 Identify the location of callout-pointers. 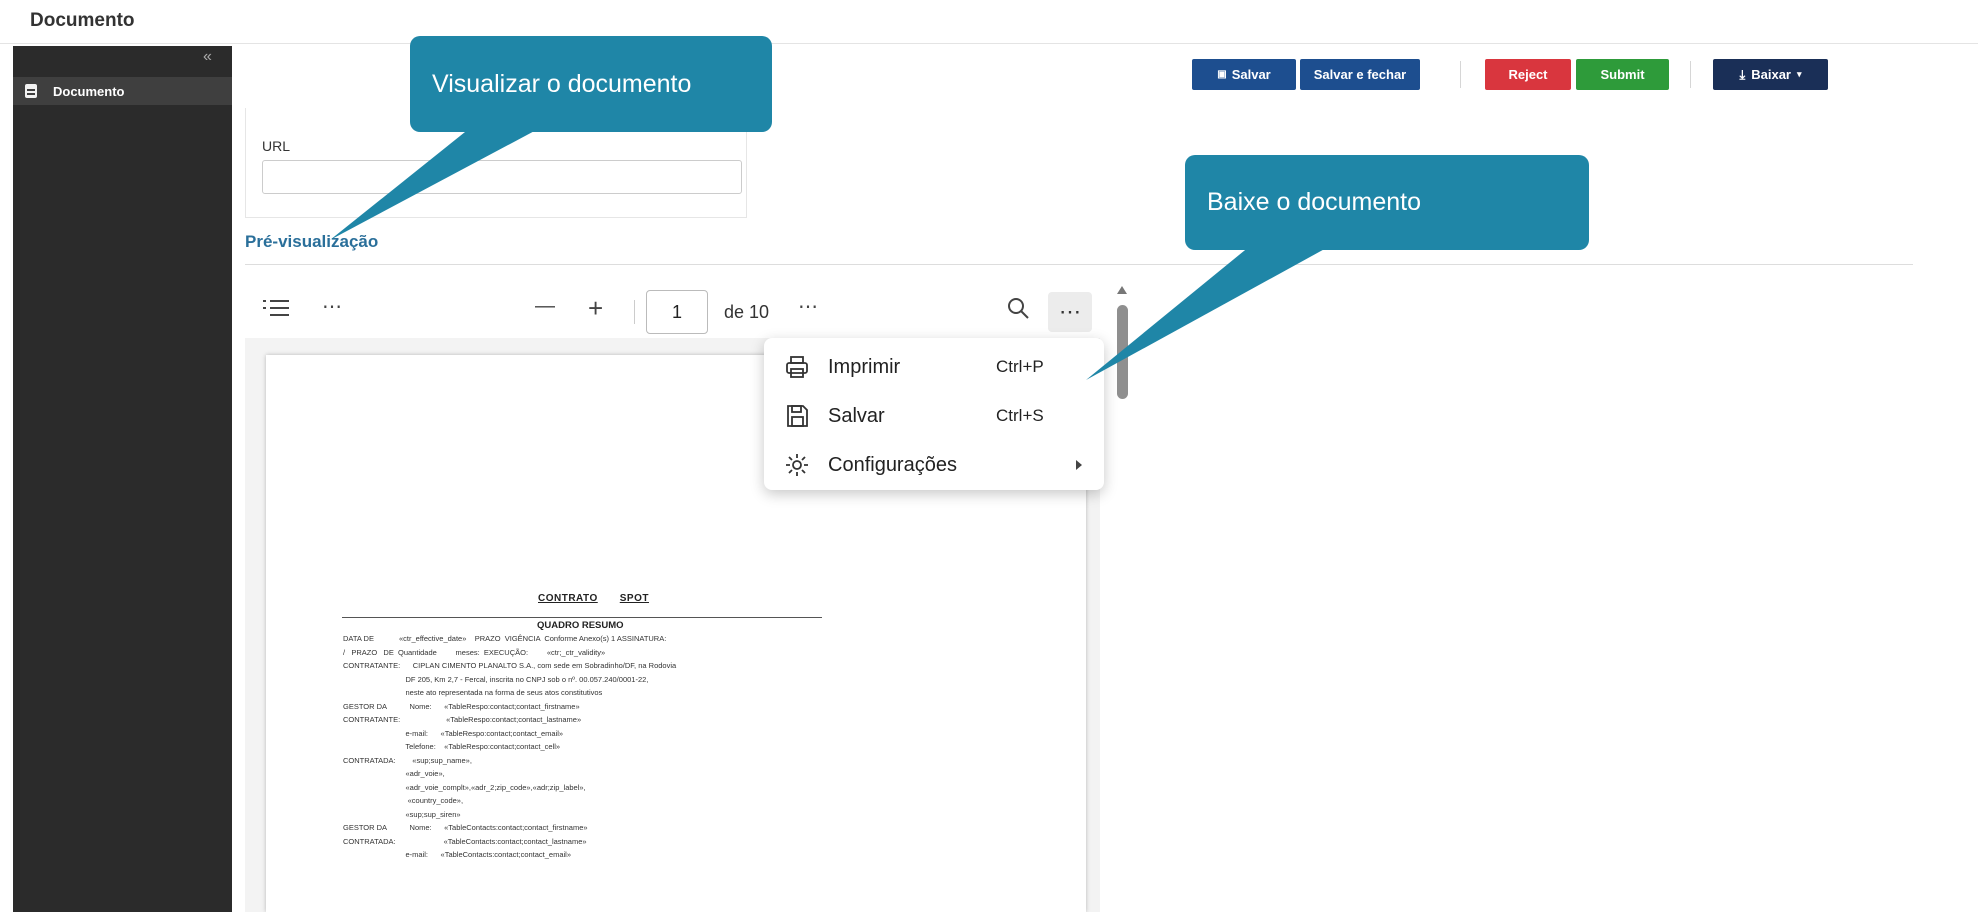
(830, 254).